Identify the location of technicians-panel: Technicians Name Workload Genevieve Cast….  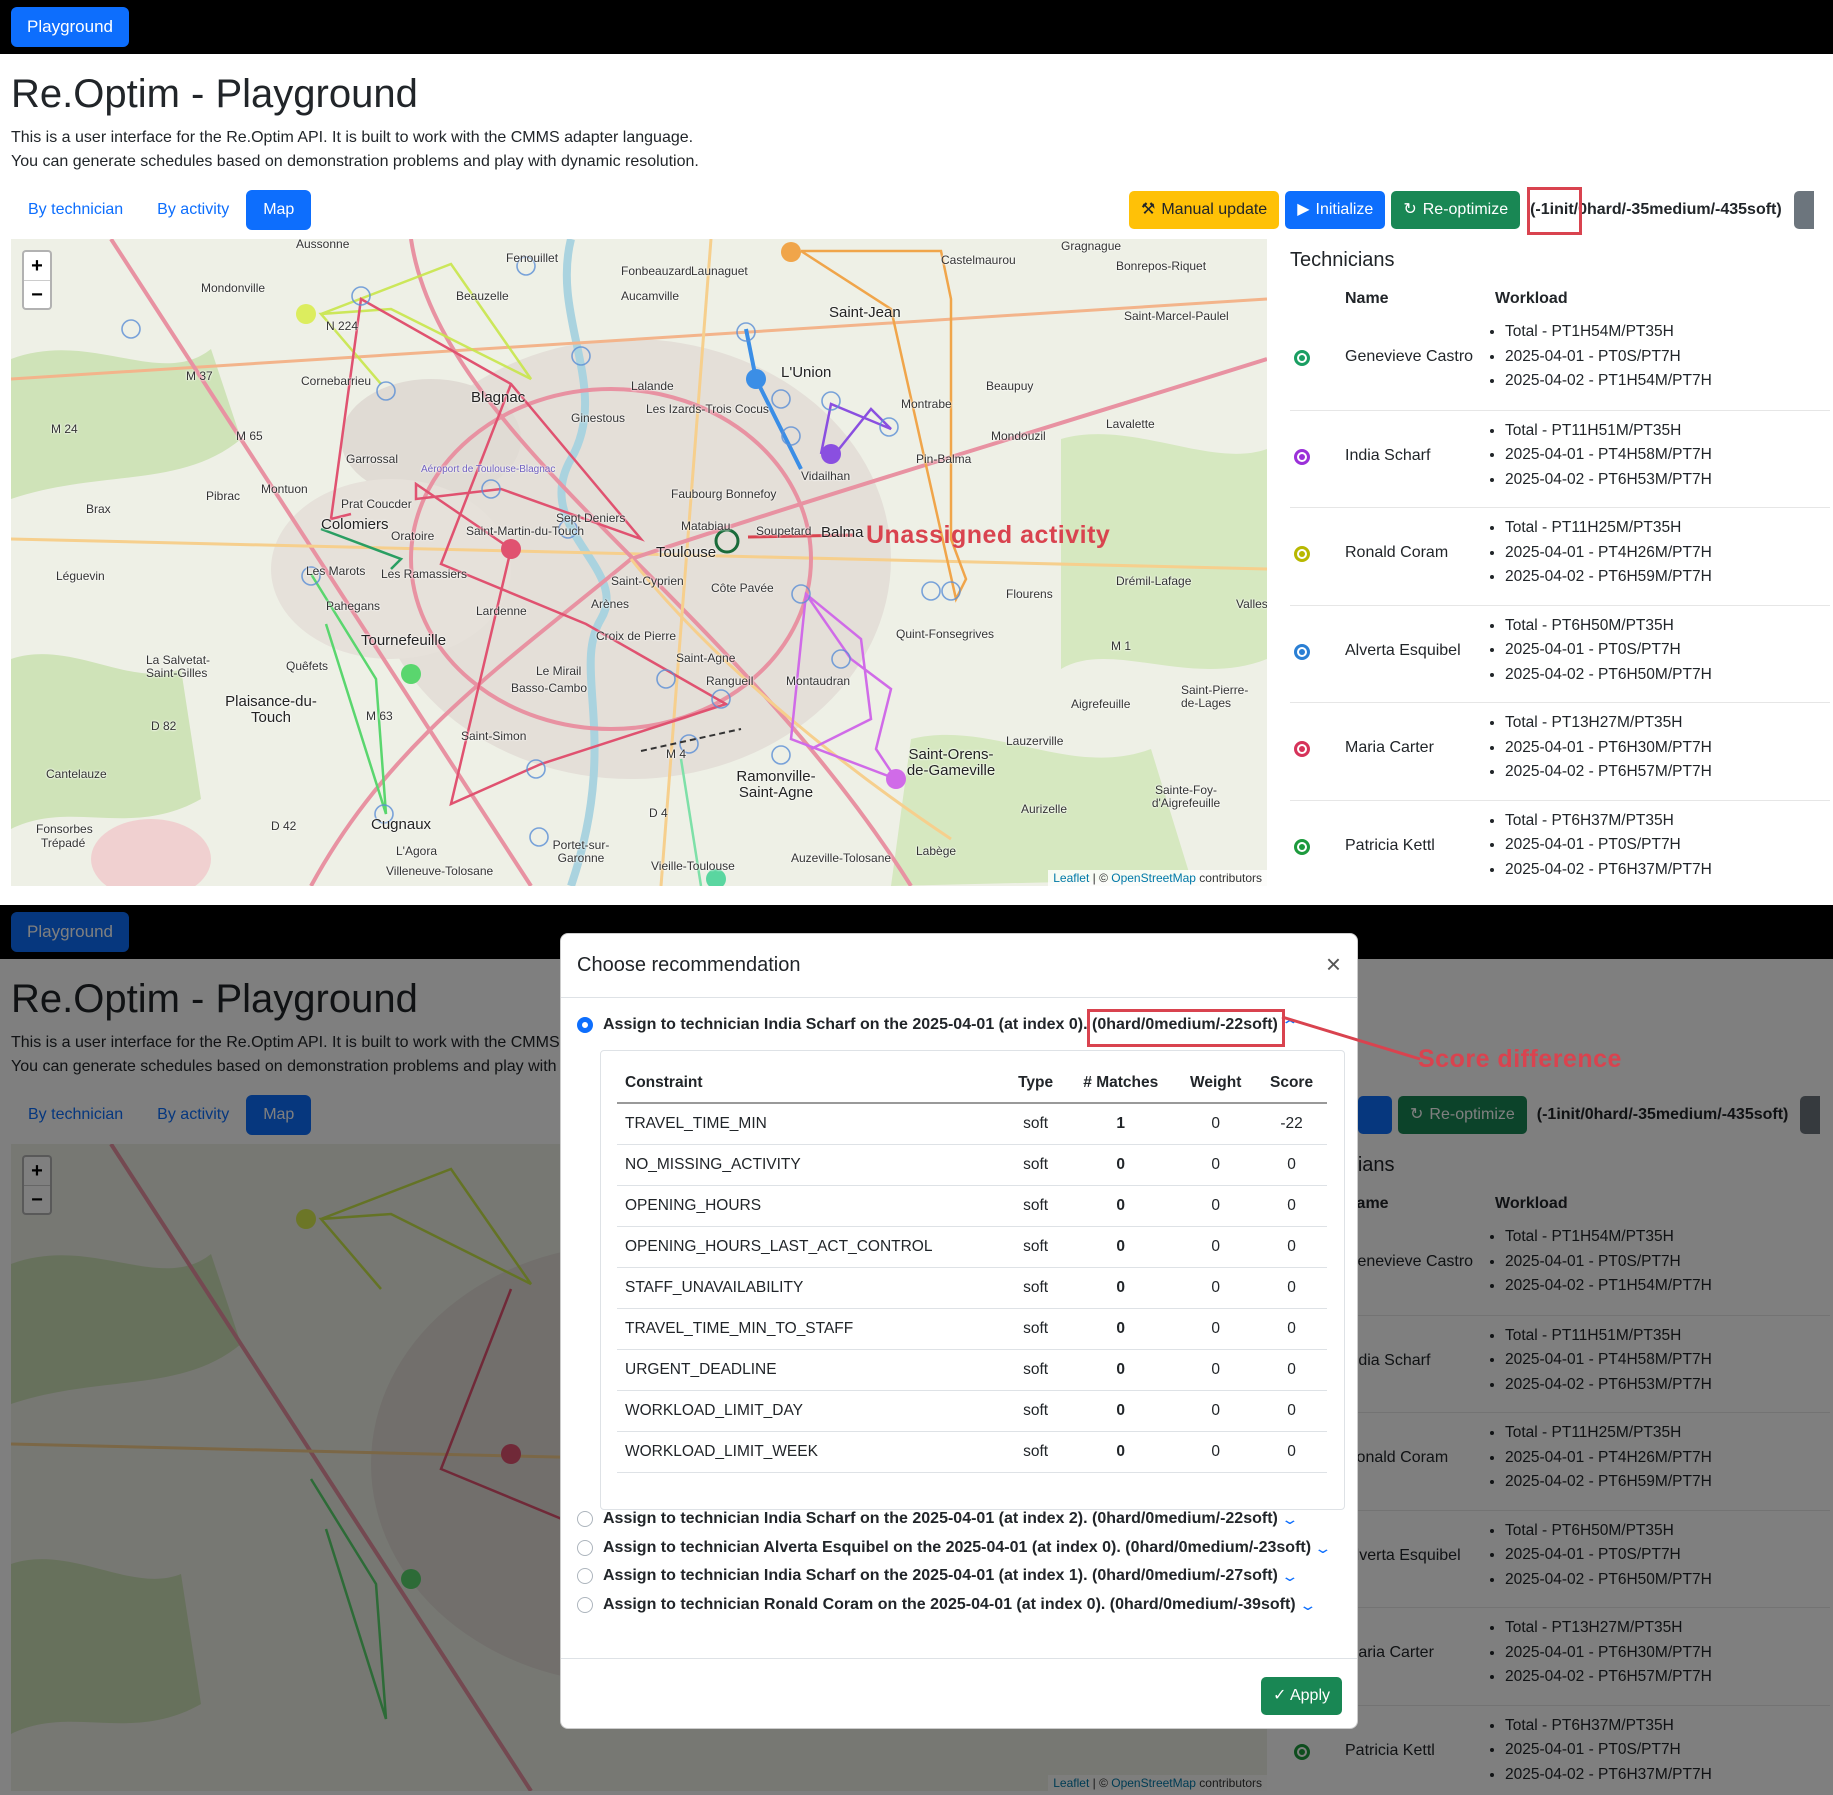
(1560, 568).